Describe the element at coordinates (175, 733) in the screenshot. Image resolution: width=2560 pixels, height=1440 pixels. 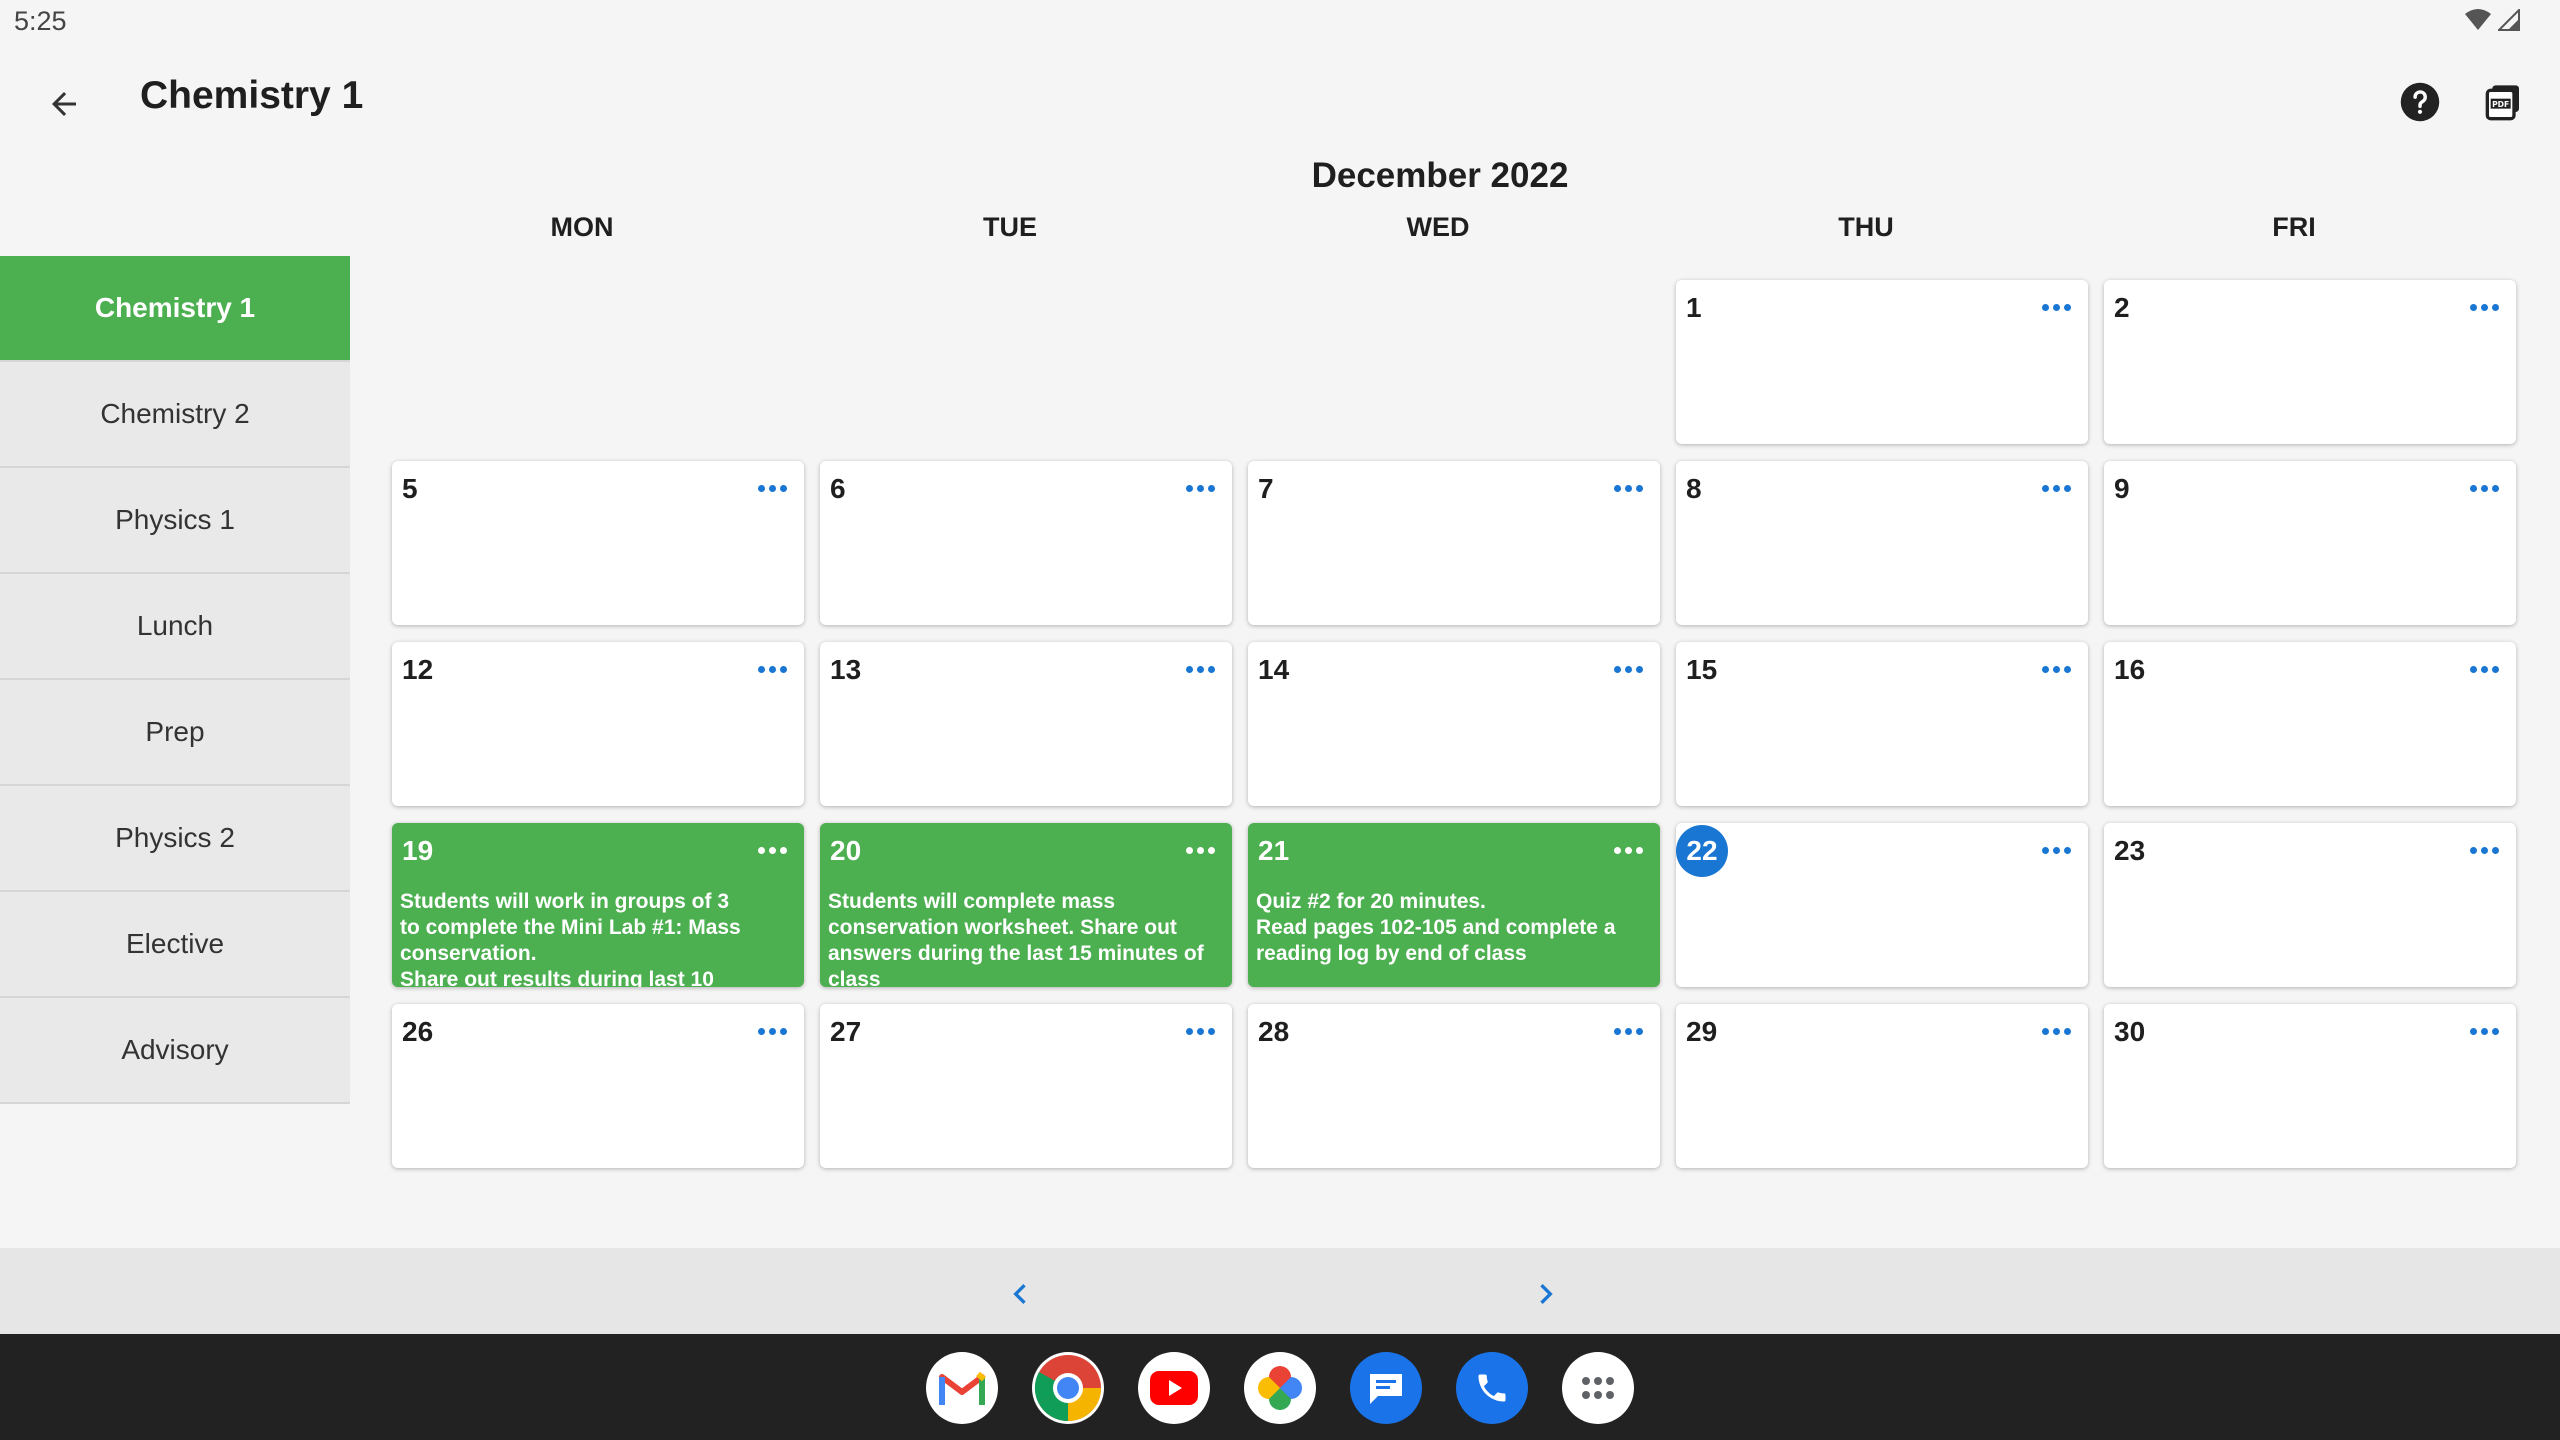
I see `sidebar-item-prep: Prep` at that location.